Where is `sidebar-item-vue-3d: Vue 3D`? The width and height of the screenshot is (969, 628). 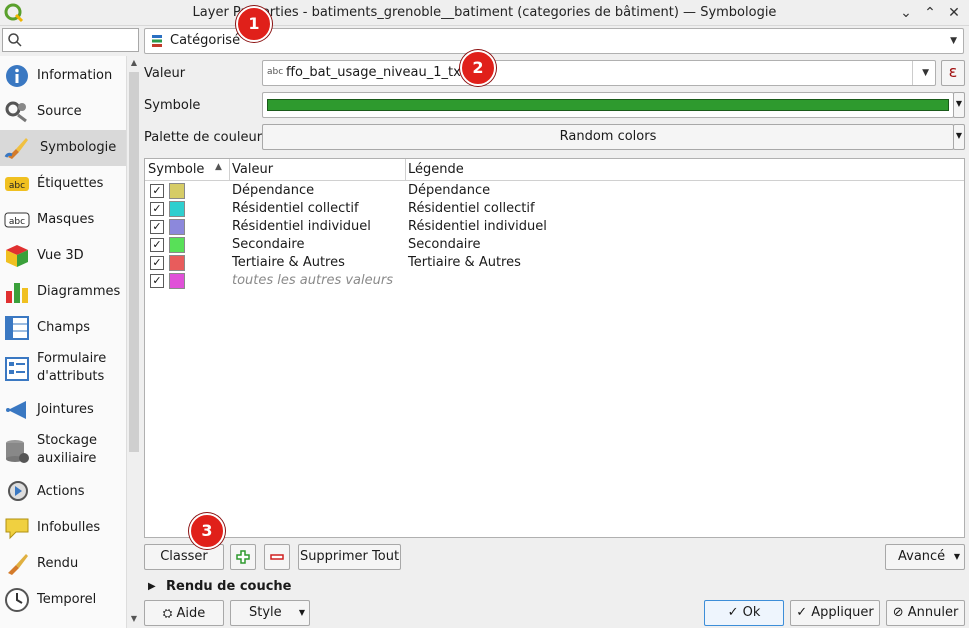
sidebar-item-vue-3d: Vue 3D is located at coordinates (63, 256).